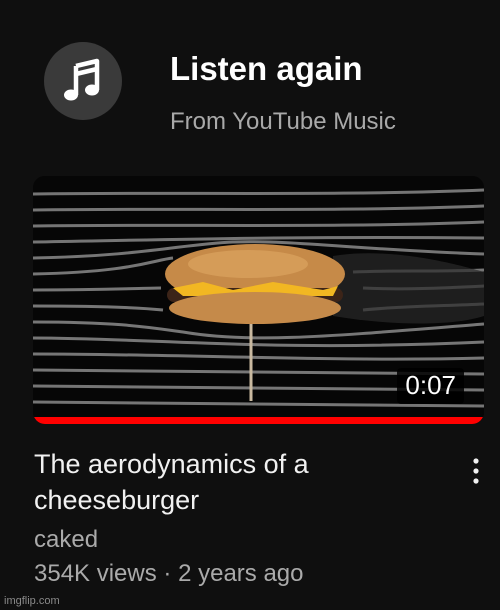 The height and width of the screenshot is (610, 500). What do you see at coordinates (239, 482) in the screenshot?
I see `video-title: The aerodynamics of a cheeseburger` at bounding box center [239, 482].